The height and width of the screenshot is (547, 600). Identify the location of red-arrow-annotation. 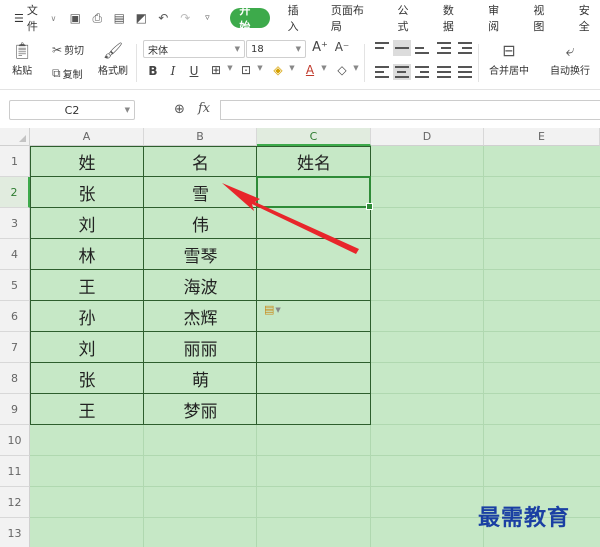
(290, 218).